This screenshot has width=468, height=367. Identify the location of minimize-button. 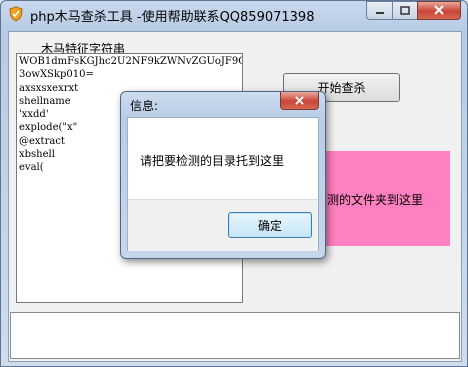
(379, 10).